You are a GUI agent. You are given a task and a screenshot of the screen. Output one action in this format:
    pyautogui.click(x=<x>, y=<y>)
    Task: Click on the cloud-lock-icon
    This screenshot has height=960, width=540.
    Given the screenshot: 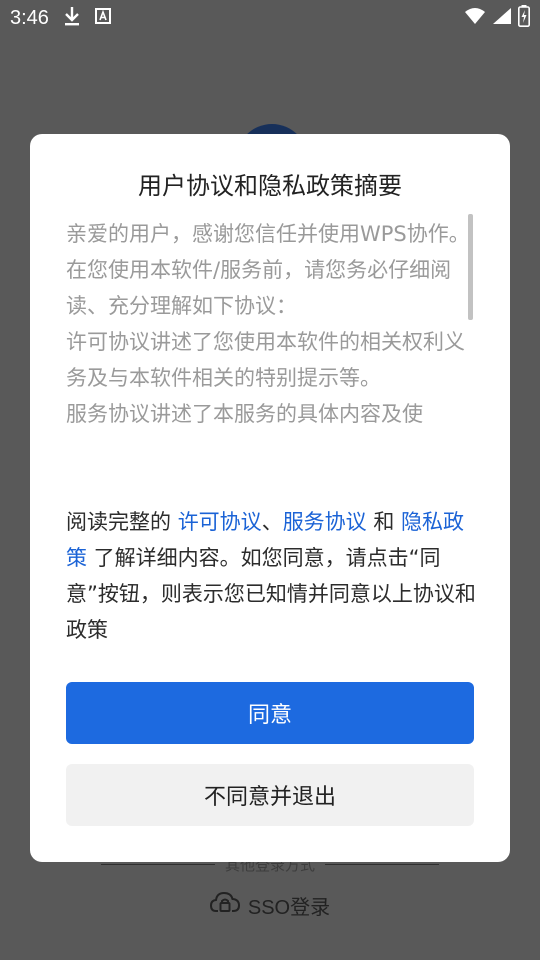 What is the action you would take?
    pyautogui.click(x=224, y=905)
    